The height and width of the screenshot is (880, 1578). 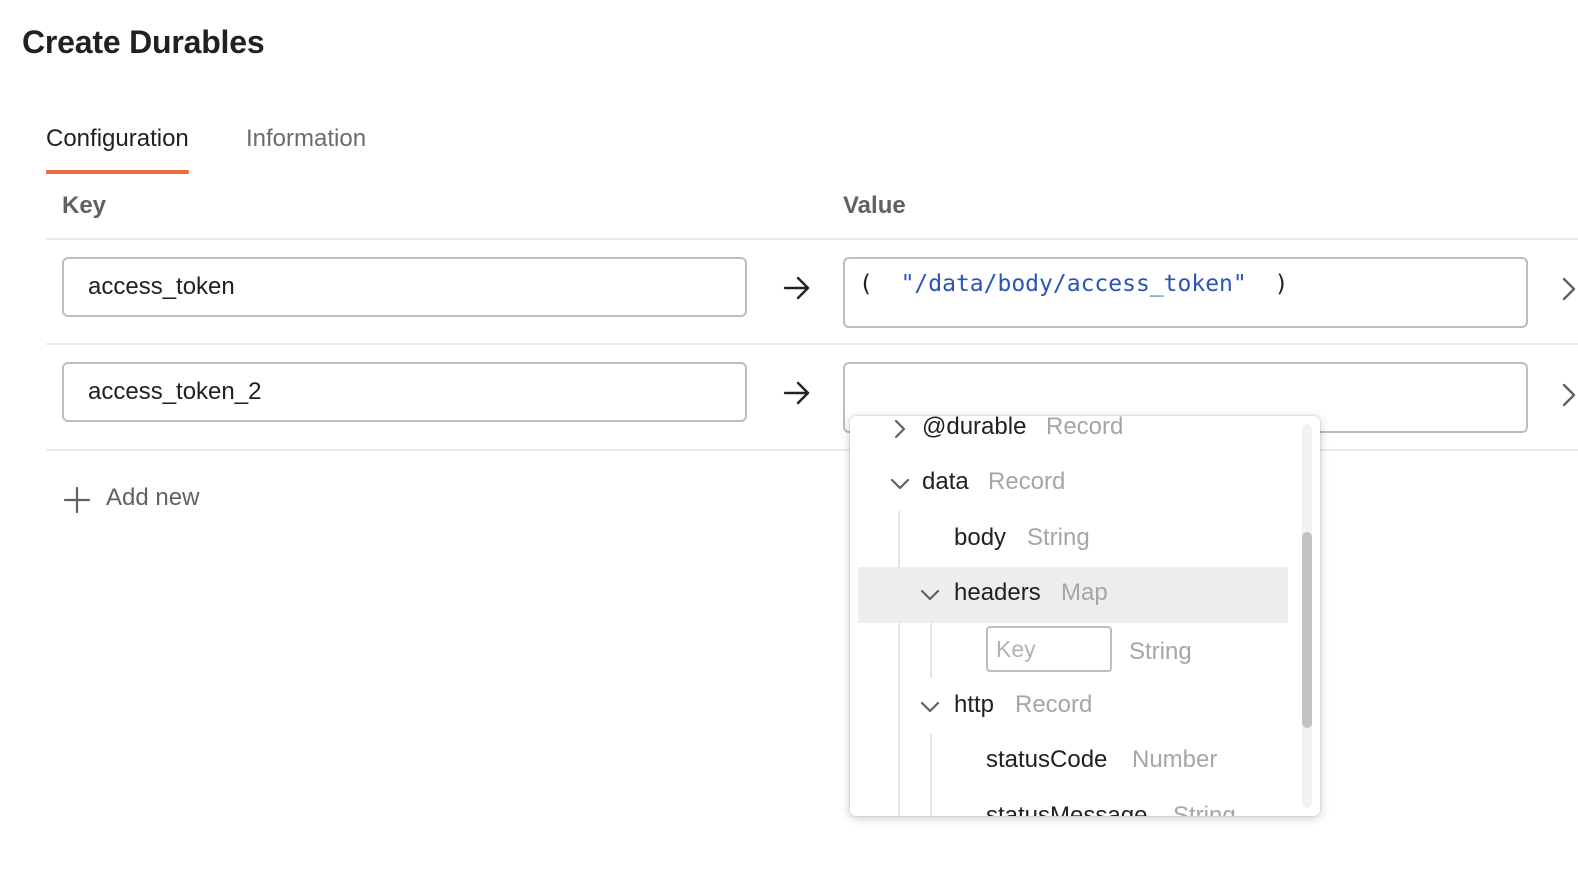 What do you see at coordinates (1073, 484) in the screenshot?
I see `tree-item-data: data Record` at bounding box center [1073, 484].